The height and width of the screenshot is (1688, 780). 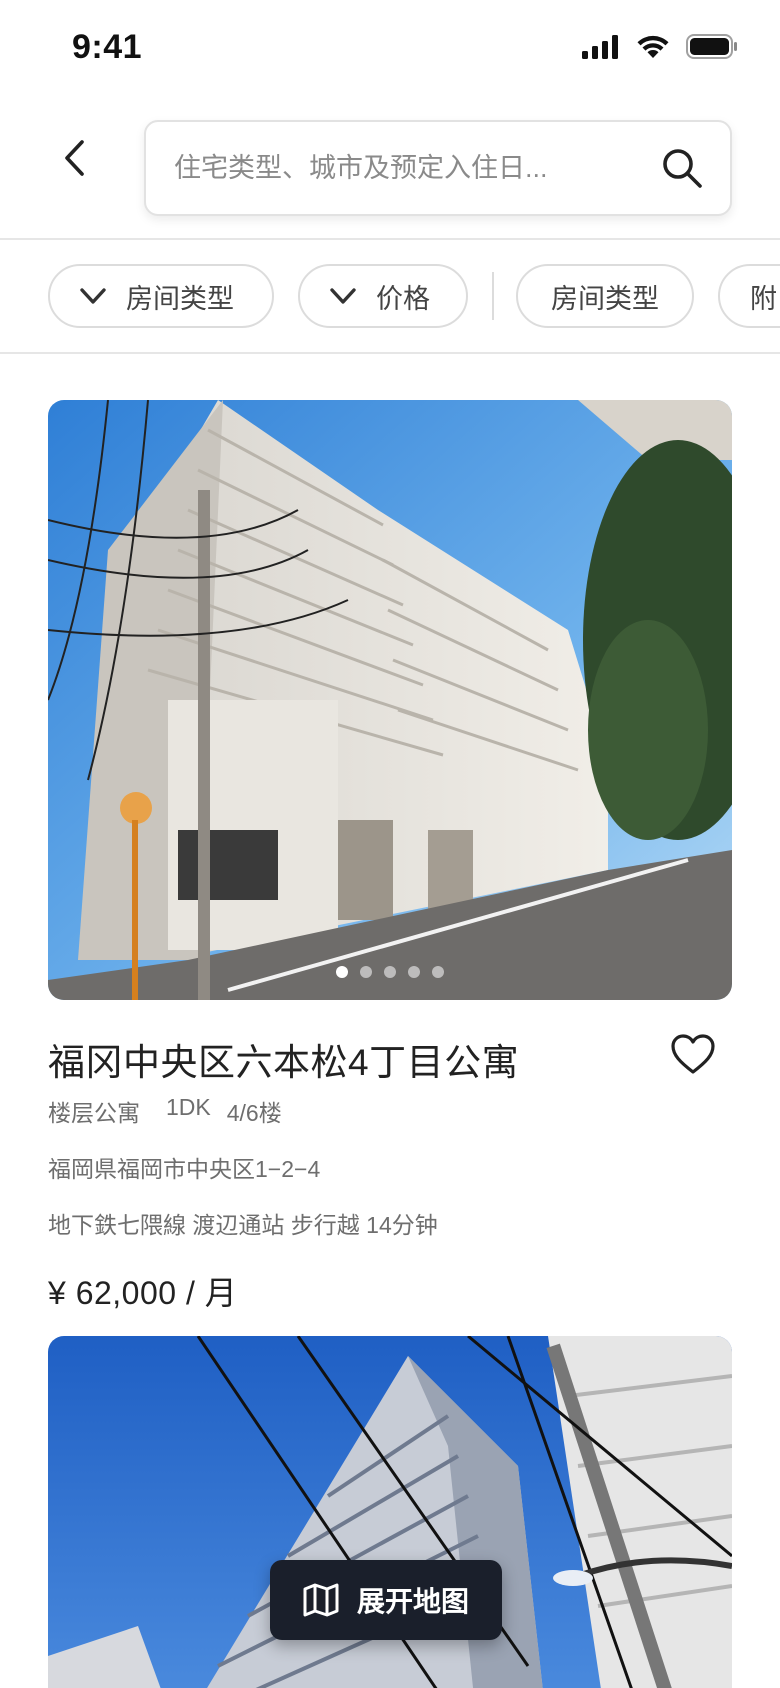 What do you see at coordinates (94, 1113) in the screenshot?
I see `listing-type: 楼层公寓` at bounding box center [94, 1113].